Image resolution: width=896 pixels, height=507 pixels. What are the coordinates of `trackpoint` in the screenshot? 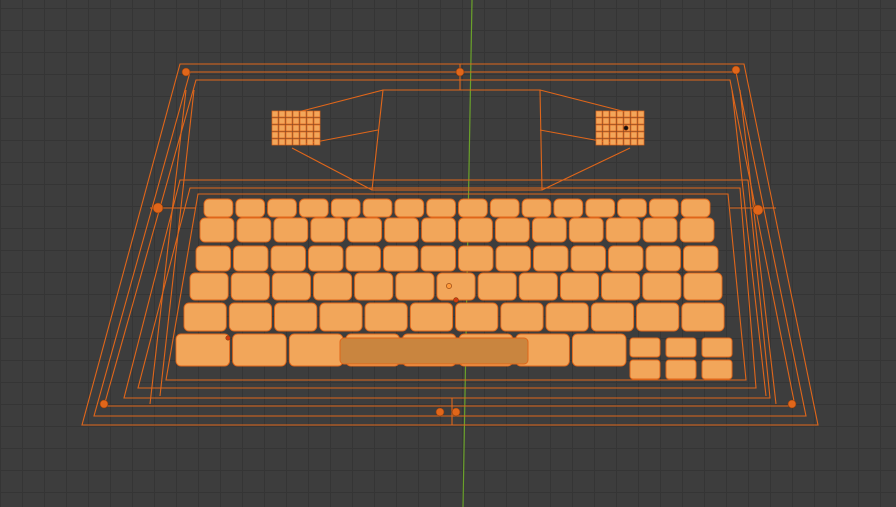 It's located at (449, 286).